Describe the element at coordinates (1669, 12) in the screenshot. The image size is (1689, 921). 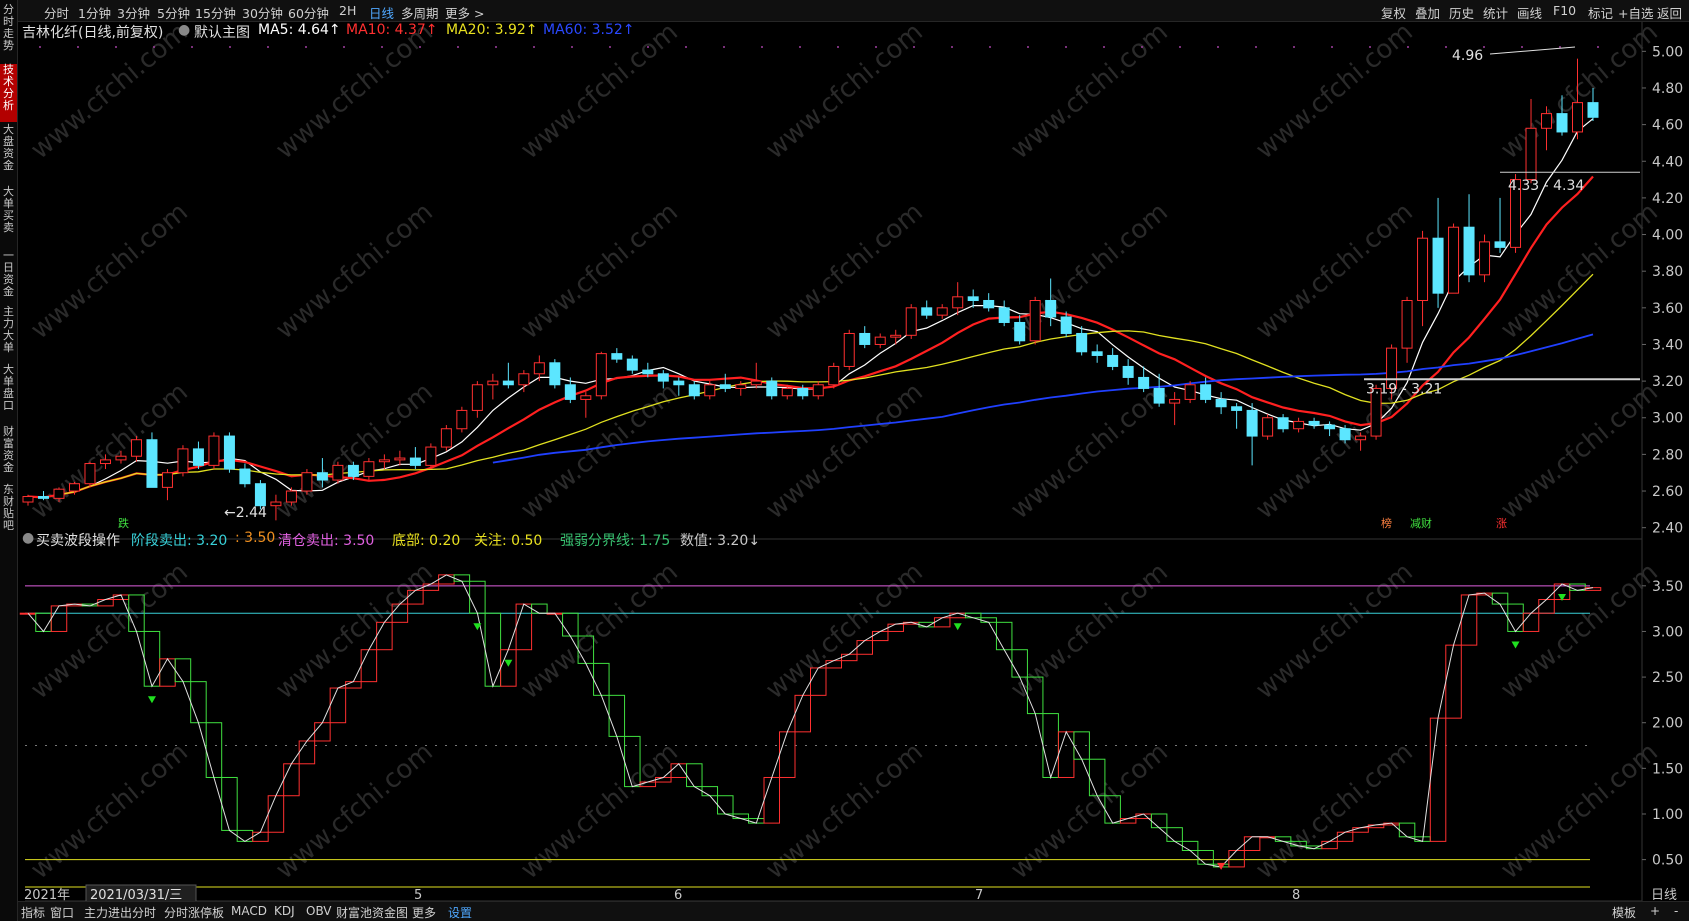
I see `tool-button: 返回` at that location.